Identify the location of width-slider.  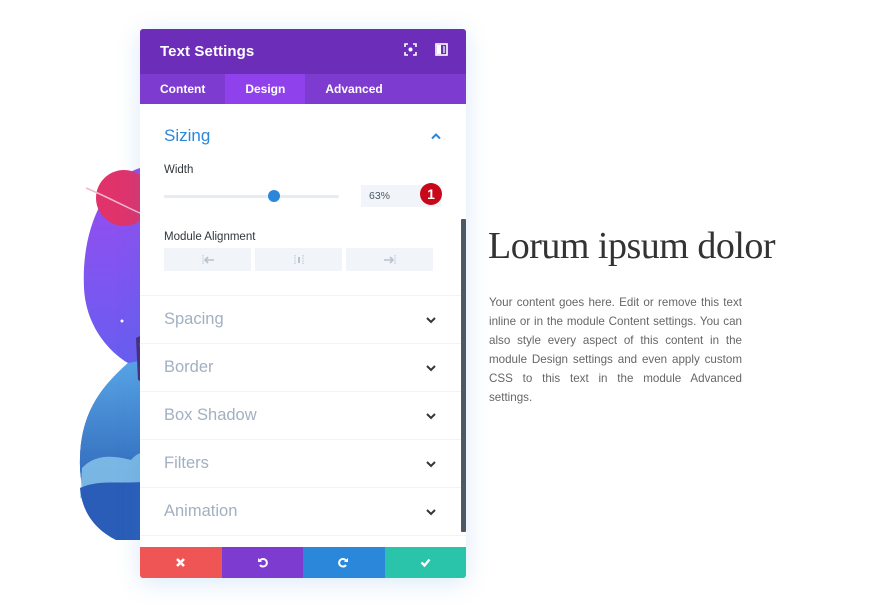
(251, 195).